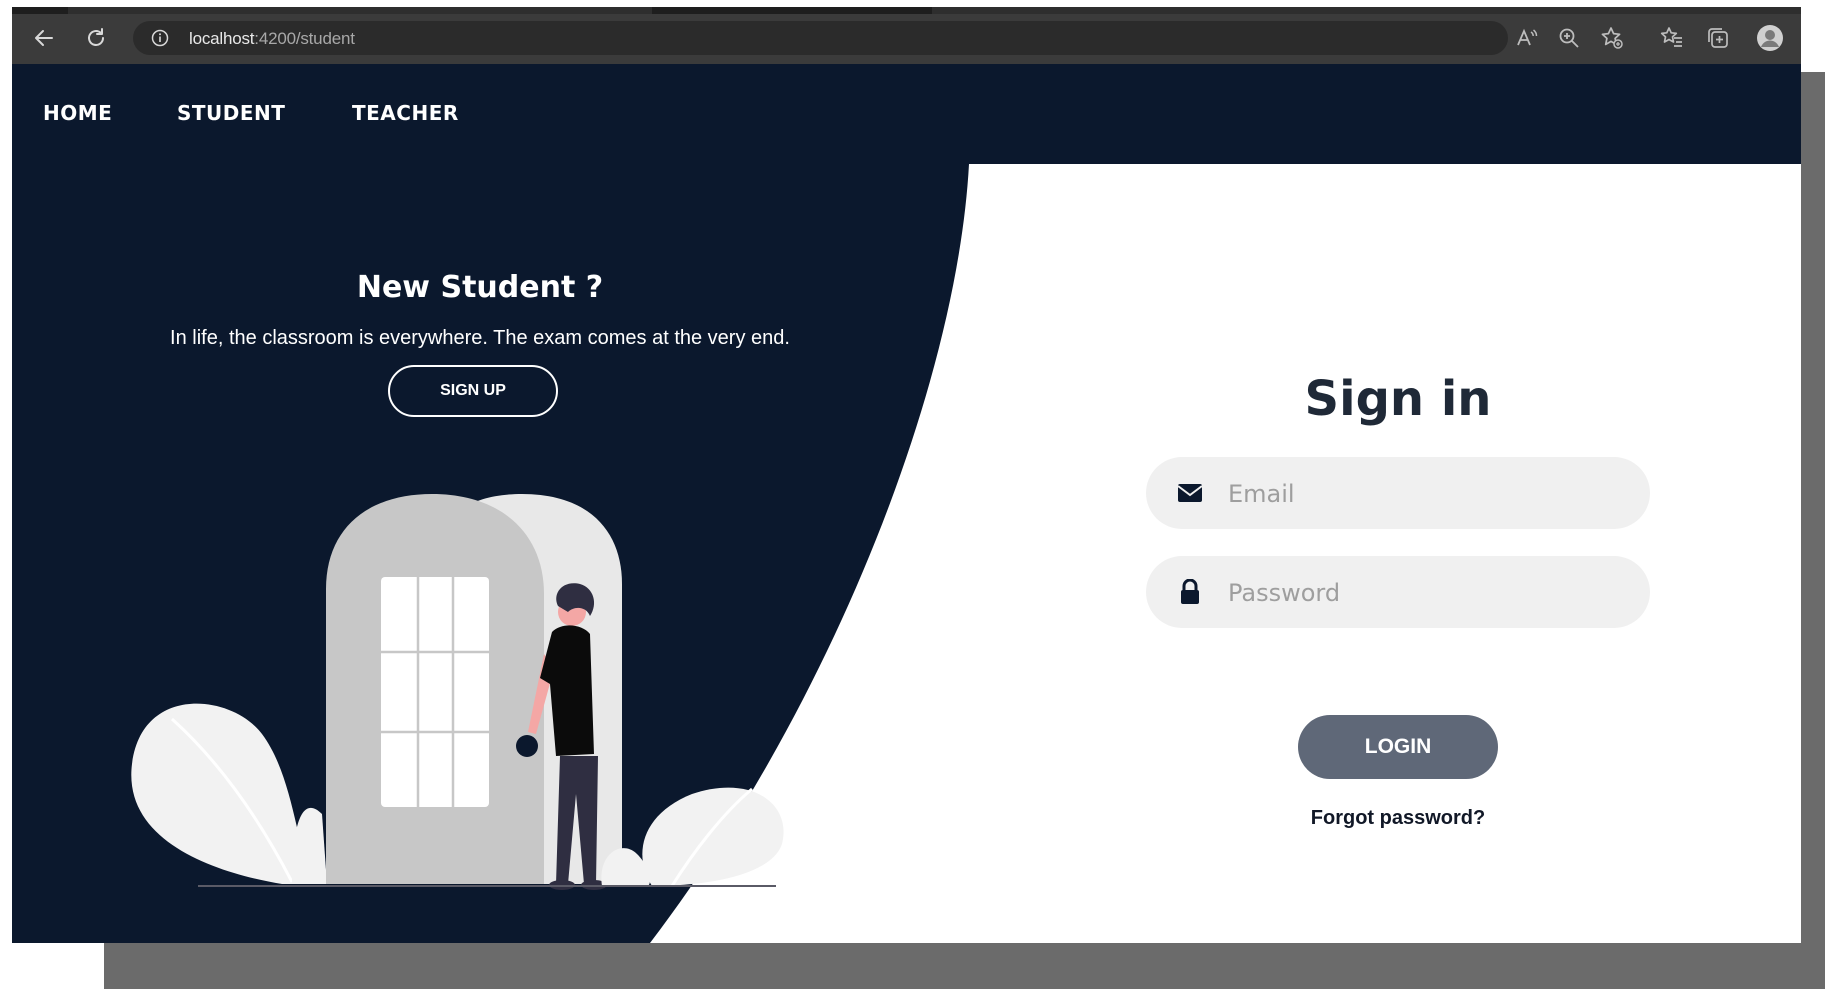  Describe the element at coordinates (160, 38) in the screenshot. I see `site-info-icon` at that location.